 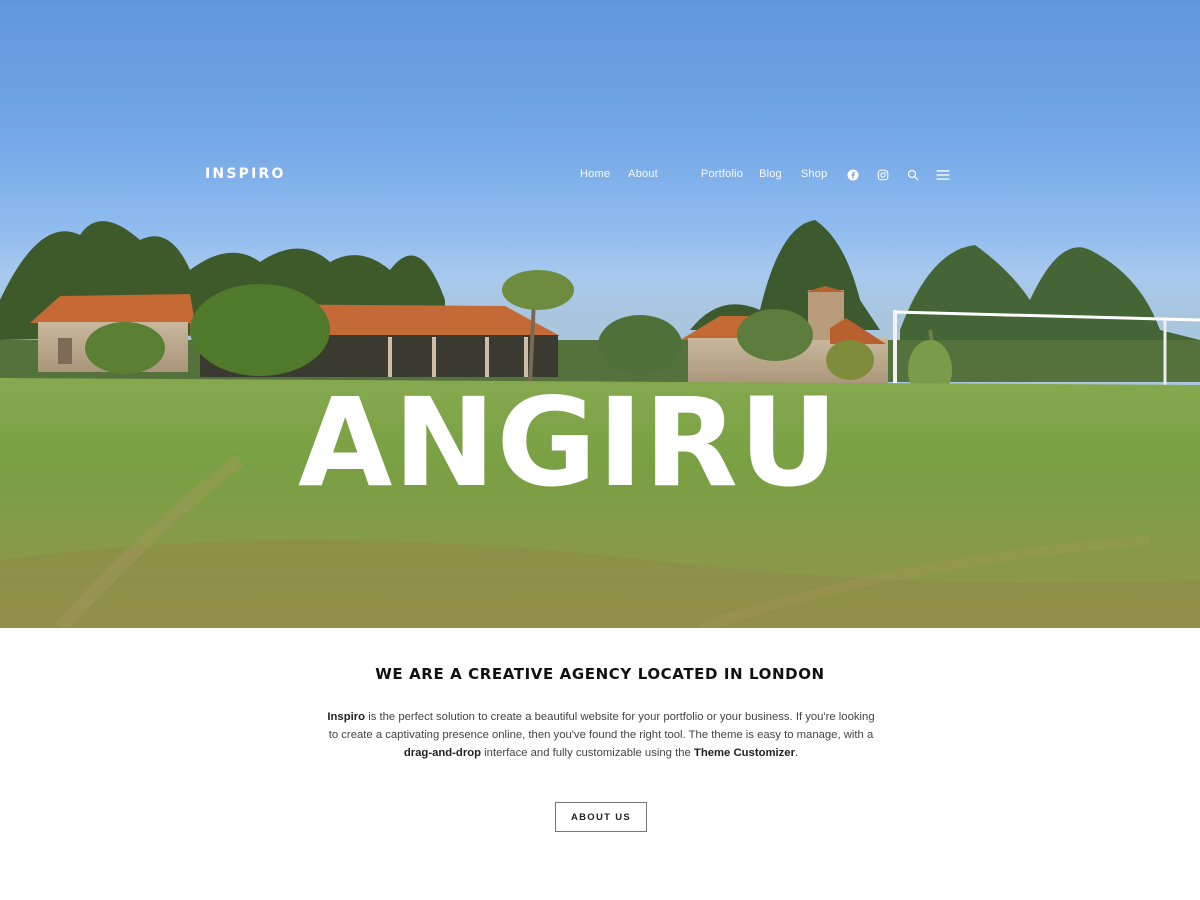 I want to click on menu-icon, so click(x=943, y=175).